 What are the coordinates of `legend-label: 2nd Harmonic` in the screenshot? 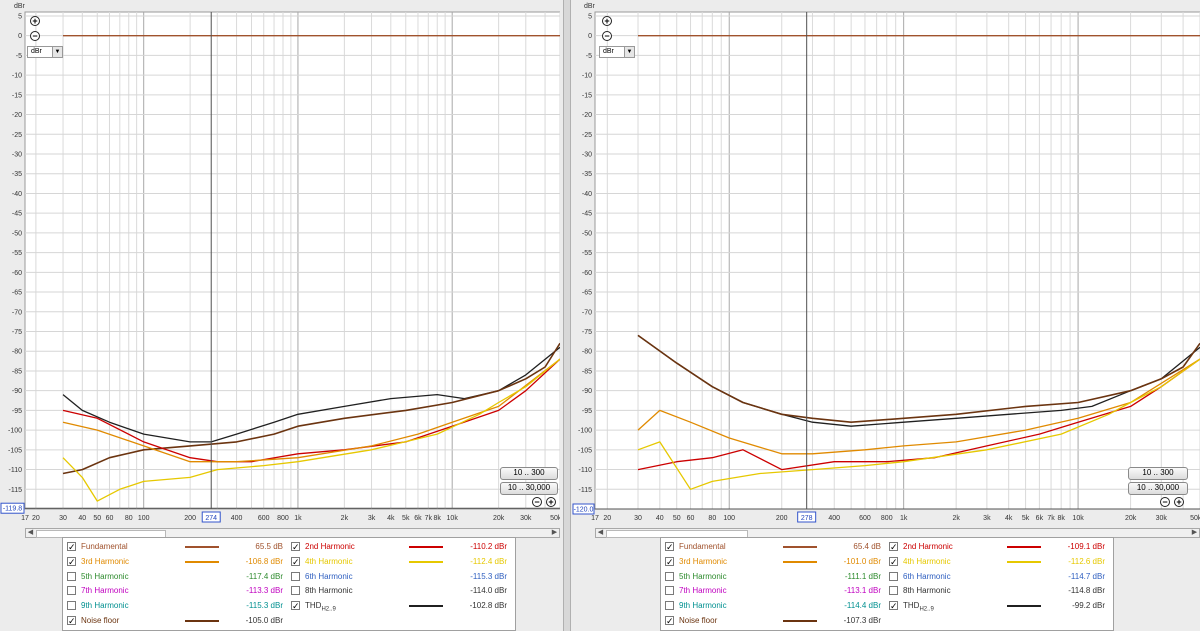 It's located at (928, 546).